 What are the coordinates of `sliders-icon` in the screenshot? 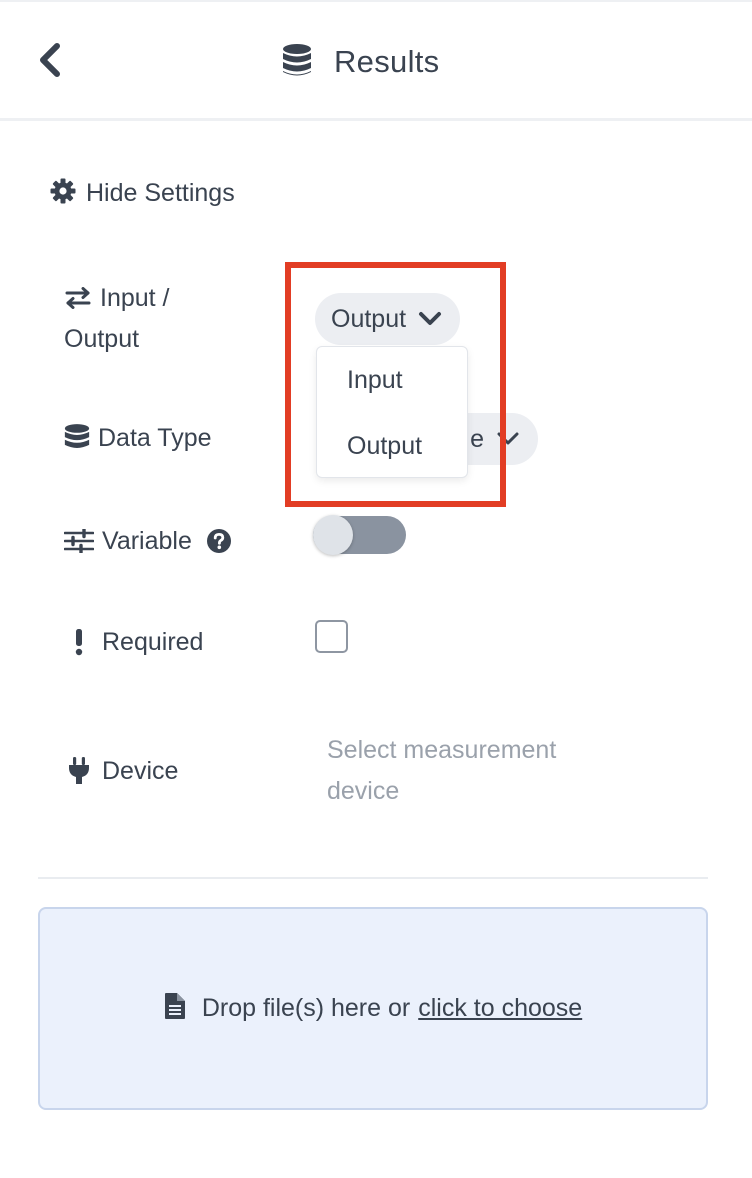 It's located at (79, 541).